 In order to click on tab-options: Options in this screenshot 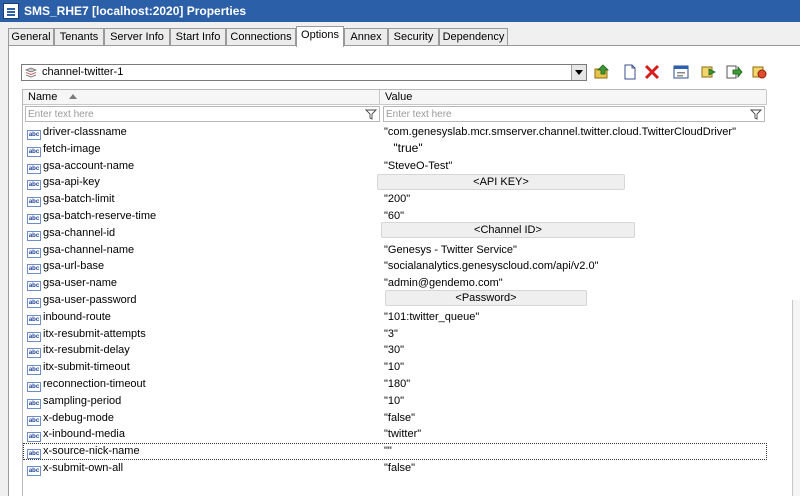, I will do `click(320, 36)`.